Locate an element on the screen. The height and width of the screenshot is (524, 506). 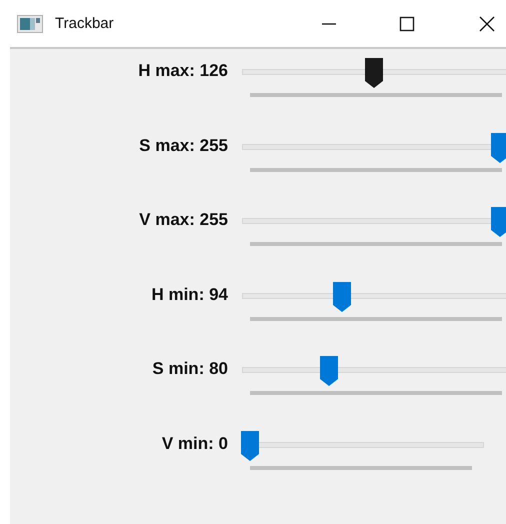
trackbar-label: S max: 255 is located at coordinates (183, 146).